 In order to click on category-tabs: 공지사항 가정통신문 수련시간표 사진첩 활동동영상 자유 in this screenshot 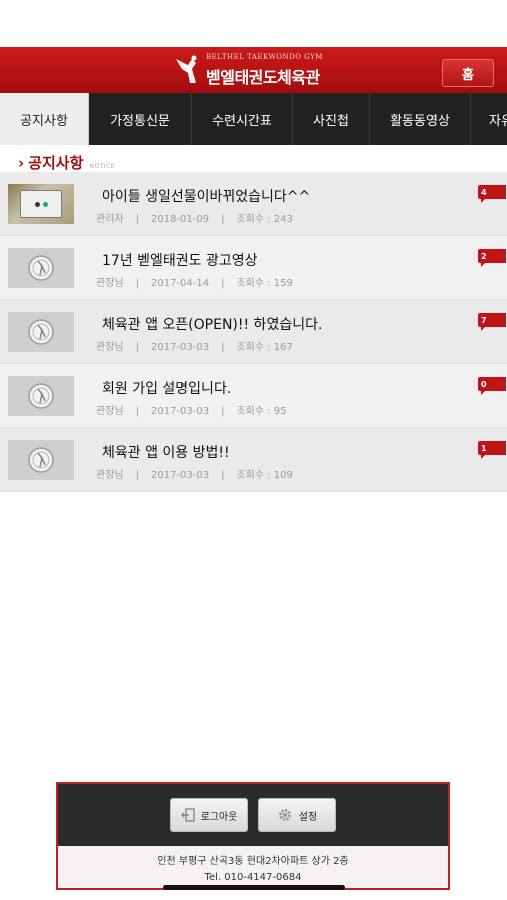, I will do `click(253, 119)`.